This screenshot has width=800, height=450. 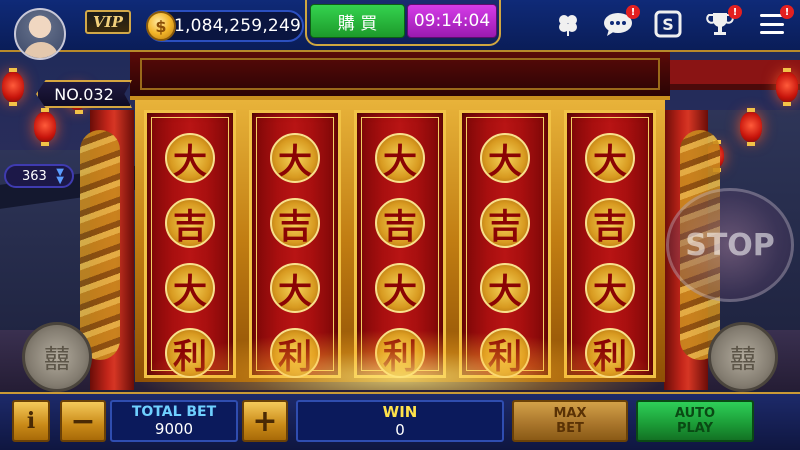 I want to click on total-bet-panel: TOTAL BET 9000, so click(x=174, y=421).